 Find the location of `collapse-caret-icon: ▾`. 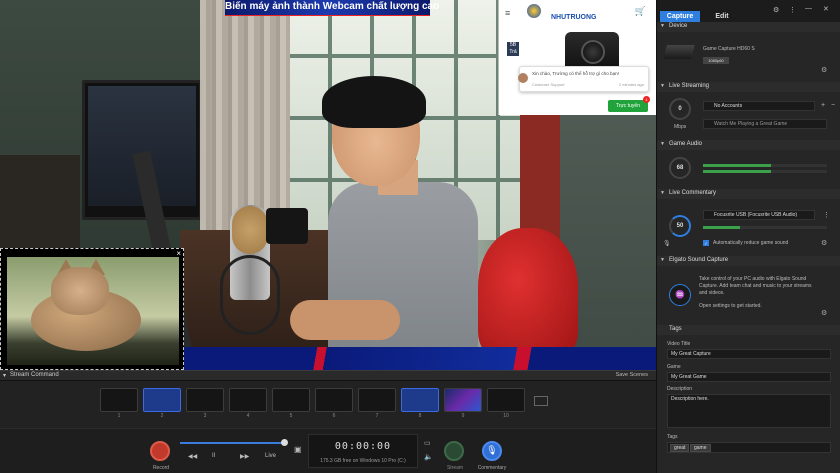

collapse-caret-icon: ▾ is located at coordinates (4, 375).